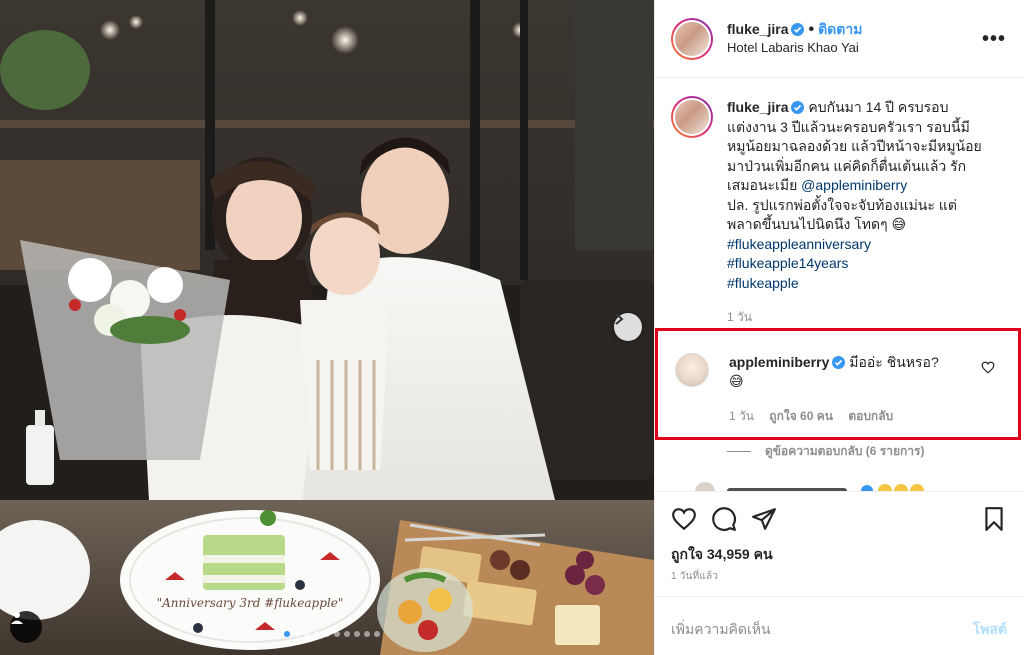 This screenshot has height=655, width=1024. Describe the element at coordinates (332, 634) in the screenshot. I see `carousel-indicator` at that location.